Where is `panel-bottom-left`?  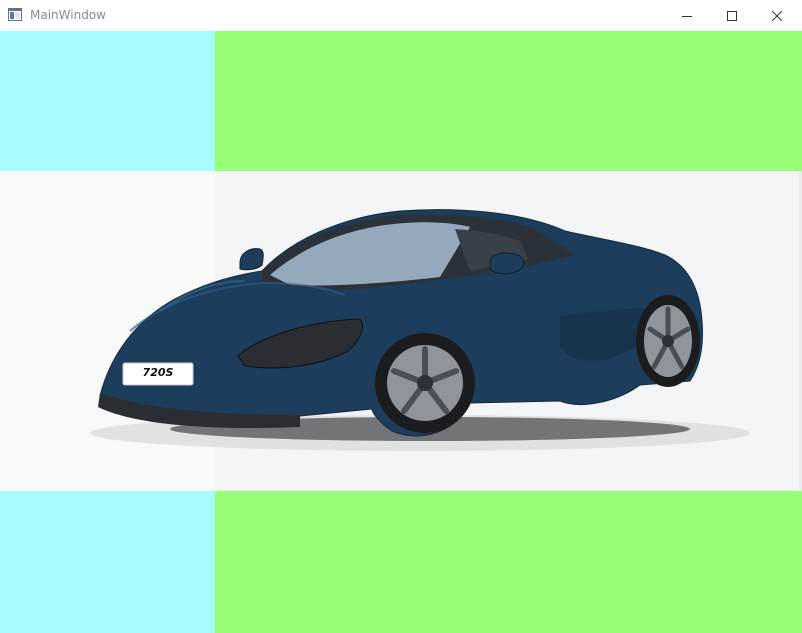
panel-bottom-left is located at coordinates (107, 562).